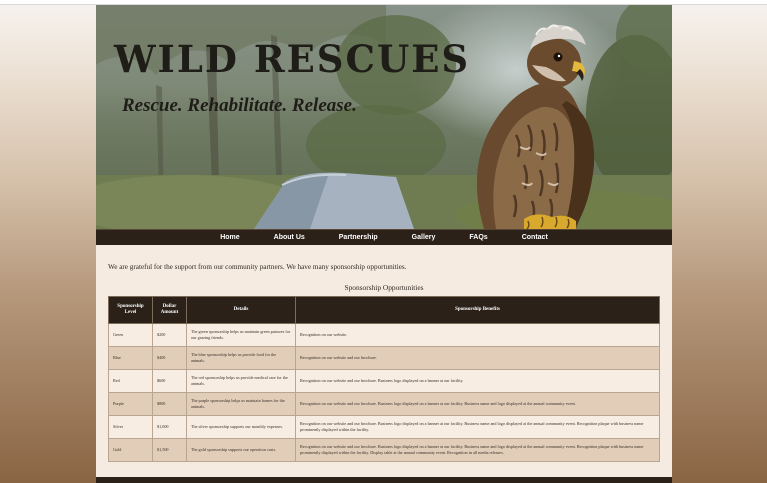 The width and height of the screenshot is (767, 483). I want to click on site-tagline: Rescue. Rehabilitate. Release., so click(239, 105).